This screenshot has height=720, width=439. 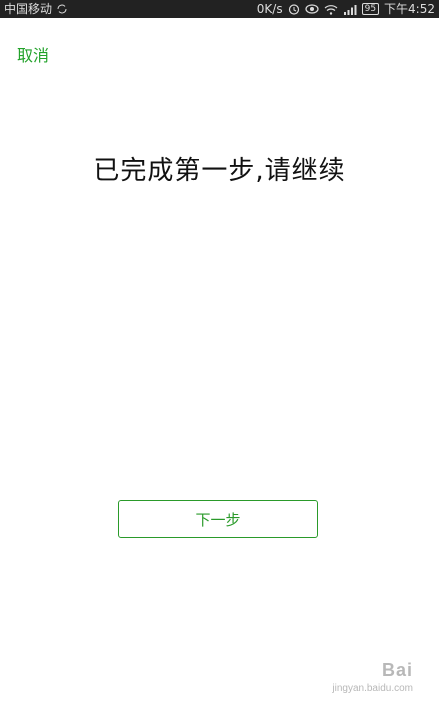 I want to click on wifi-icon, so click(x=331, y=9).